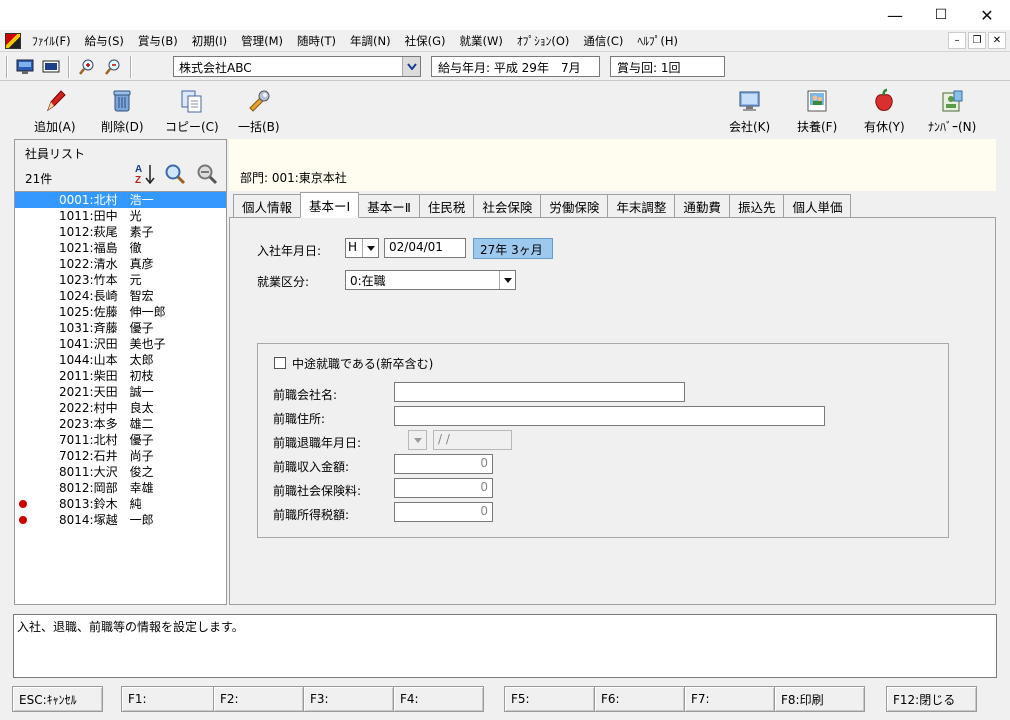  What do you see at coordinates (749, 111) in the screenshot?
I see `company-button: 会社(K)` at bounding box center [749, 111].